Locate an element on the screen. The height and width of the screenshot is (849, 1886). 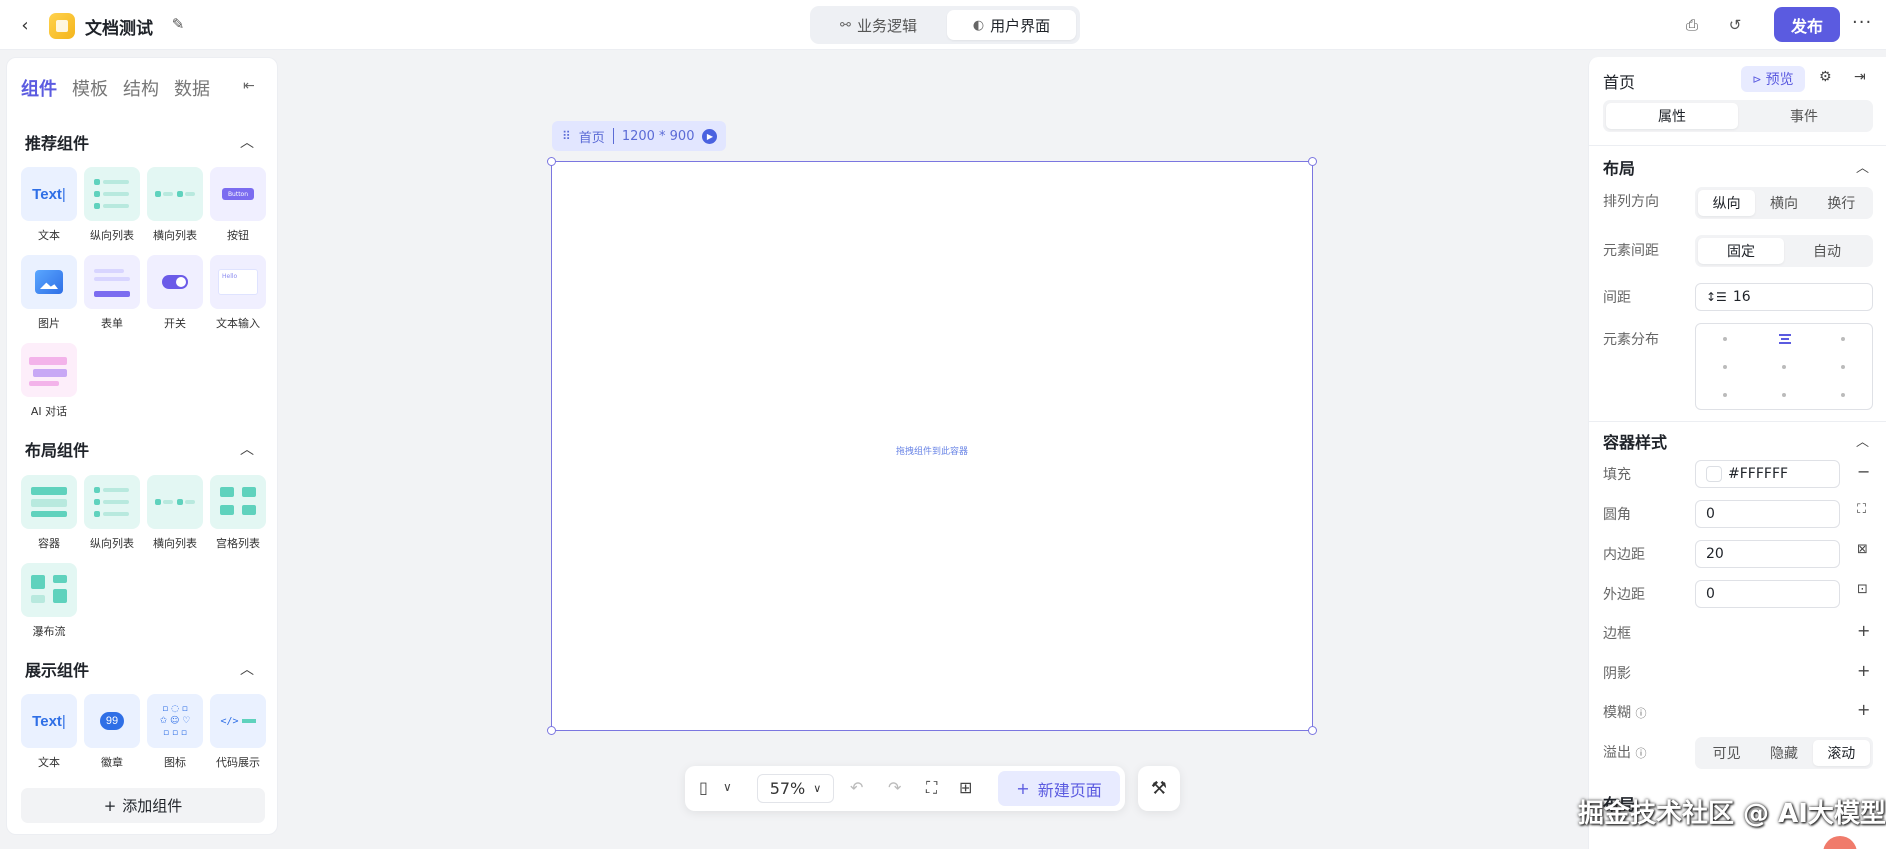
publish-button: 发布 is located at coordinates (1807, 24).